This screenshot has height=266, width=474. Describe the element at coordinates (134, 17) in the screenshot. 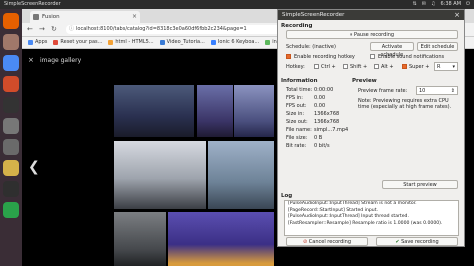

I see `close-tab-icon: ×` at that location.